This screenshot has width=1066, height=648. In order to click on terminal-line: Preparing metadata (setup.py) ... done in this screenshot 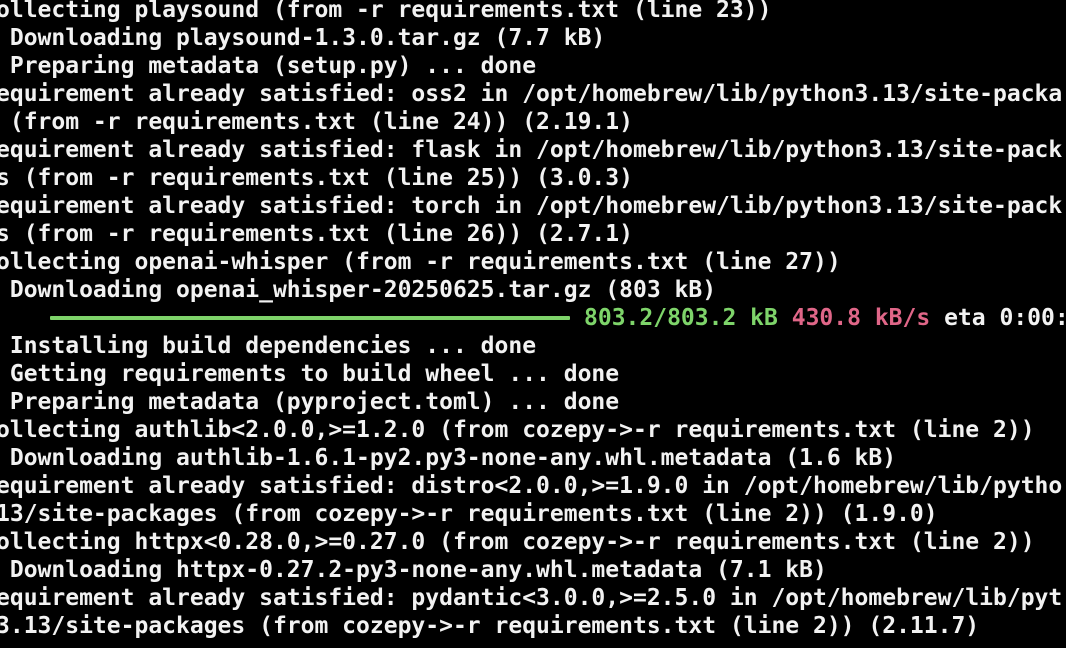, I will do `click(268, 66)`.